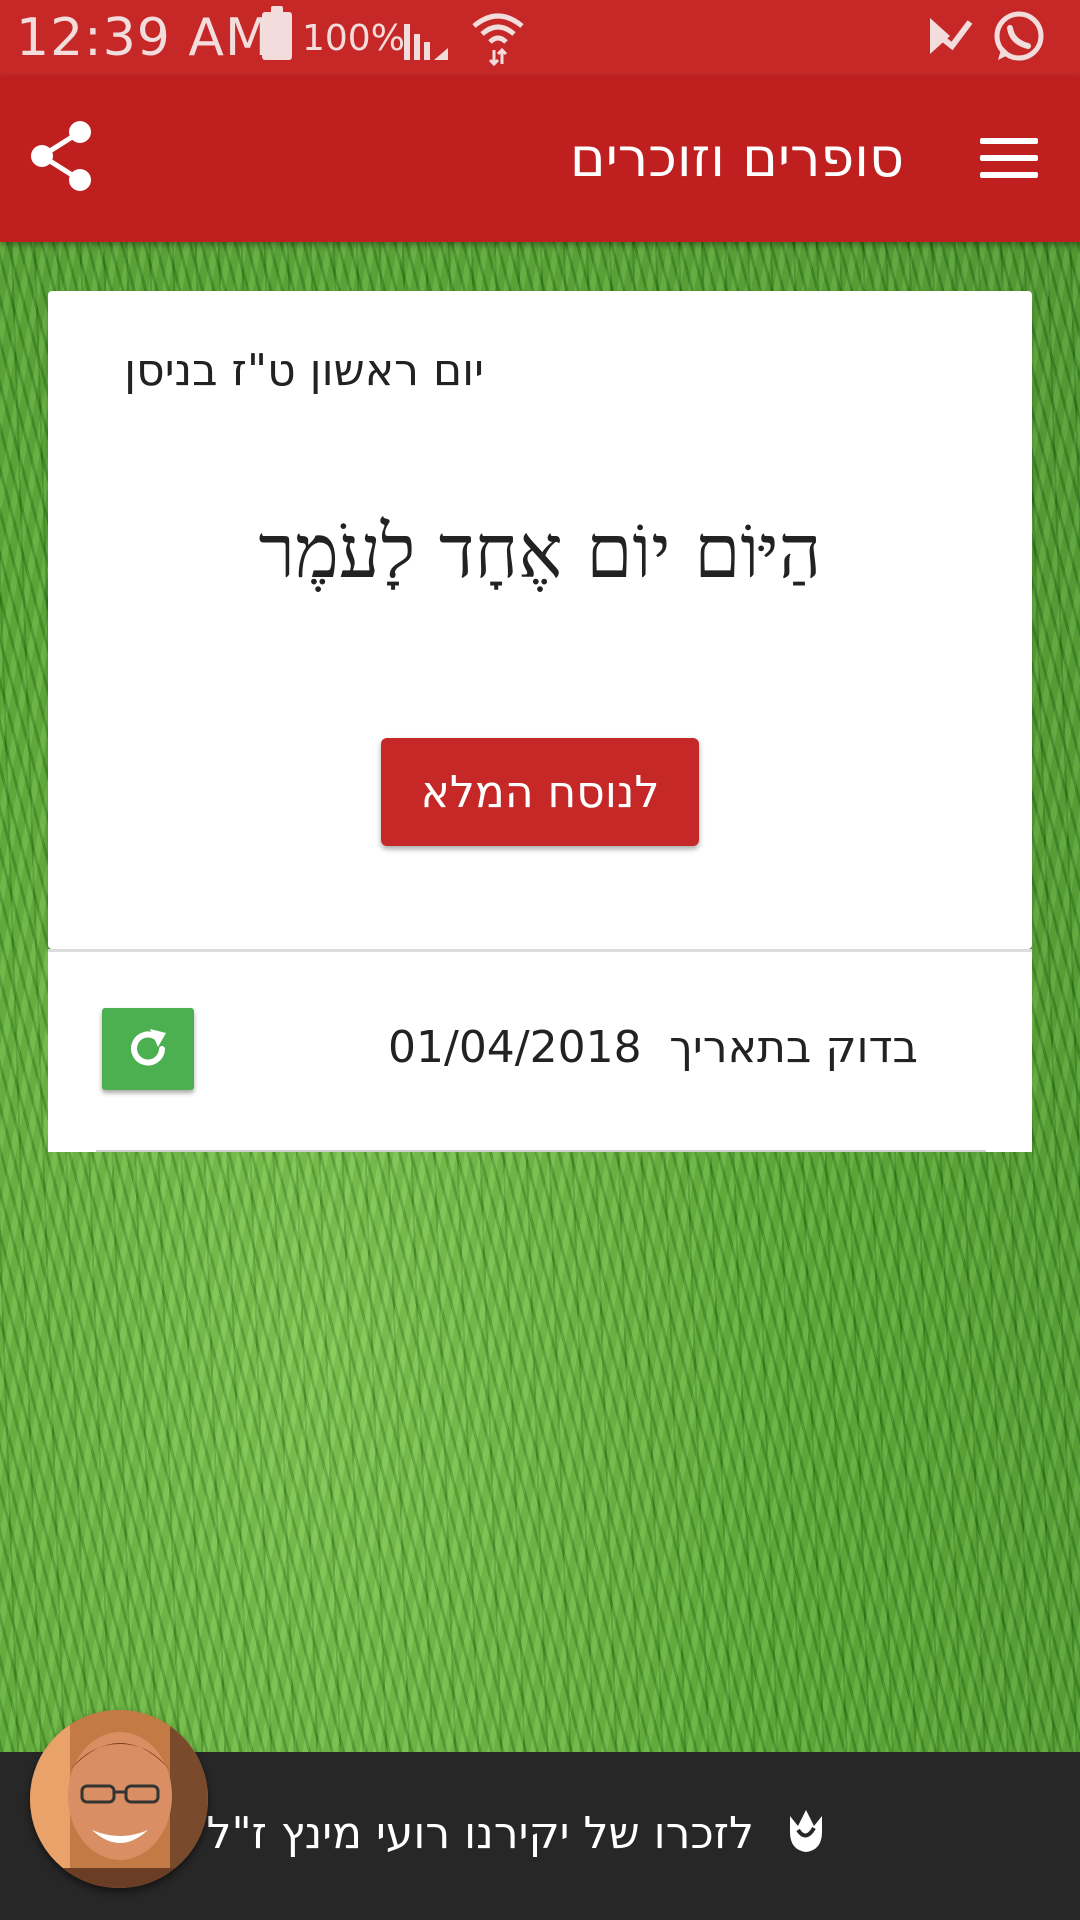 This screenshot has width=1080, height=1920. What do you see at coordinates (353, 38) in the screenshot?
I see `battery-percent: 100%` at bounding box center [353, 38].